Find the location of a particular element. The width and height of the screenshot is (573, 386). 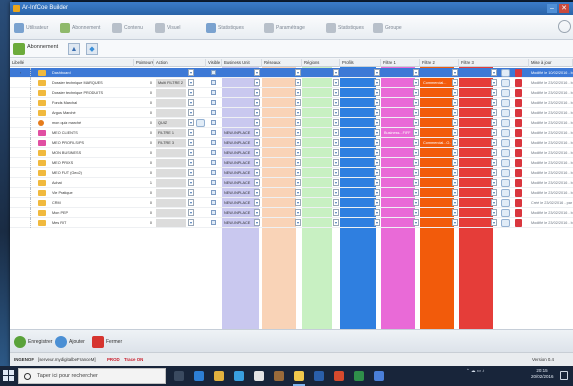

toolbar-button-parametrage: Paramétrage is located at coordinates (284, 27).